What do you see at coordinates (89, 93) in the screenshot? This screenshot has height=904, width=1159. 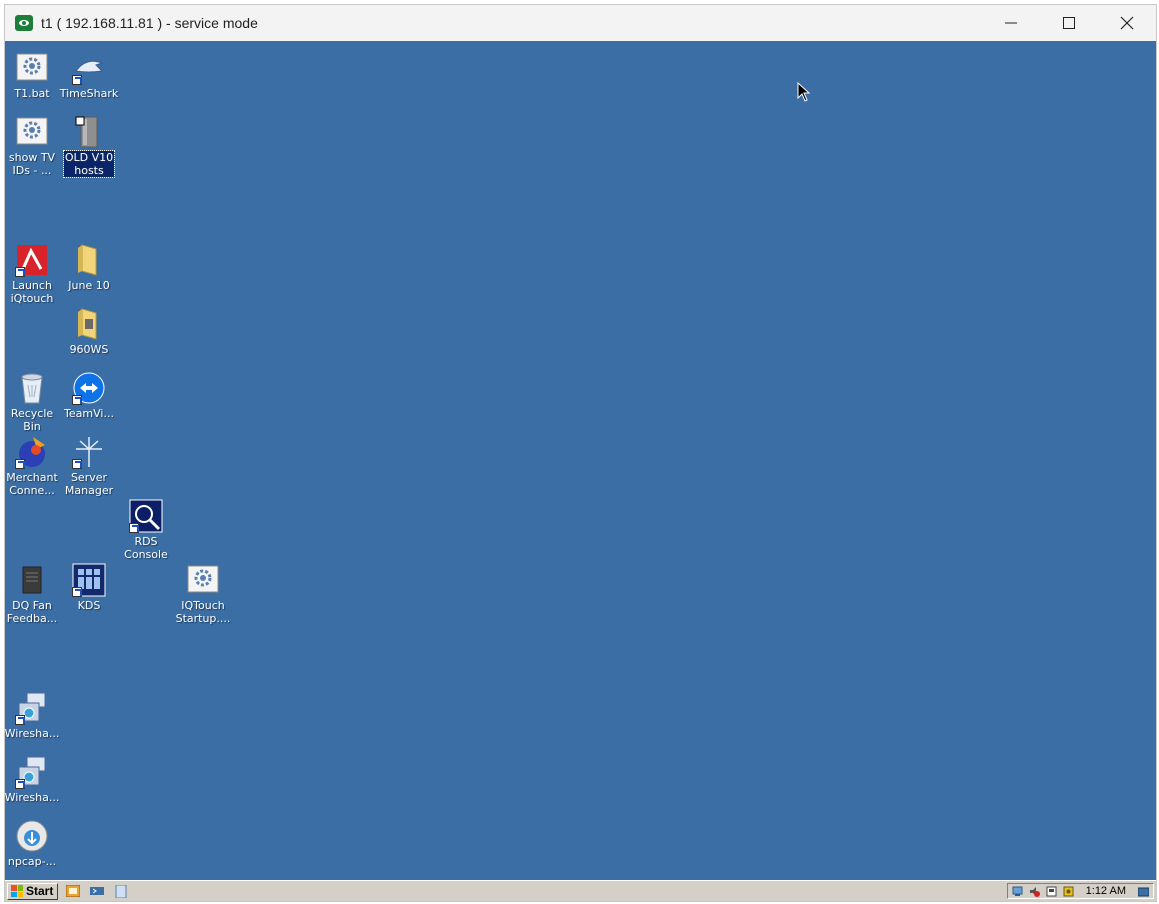 I see `desktop-icon-label: TimeShark` at bounding box center [89, 93].